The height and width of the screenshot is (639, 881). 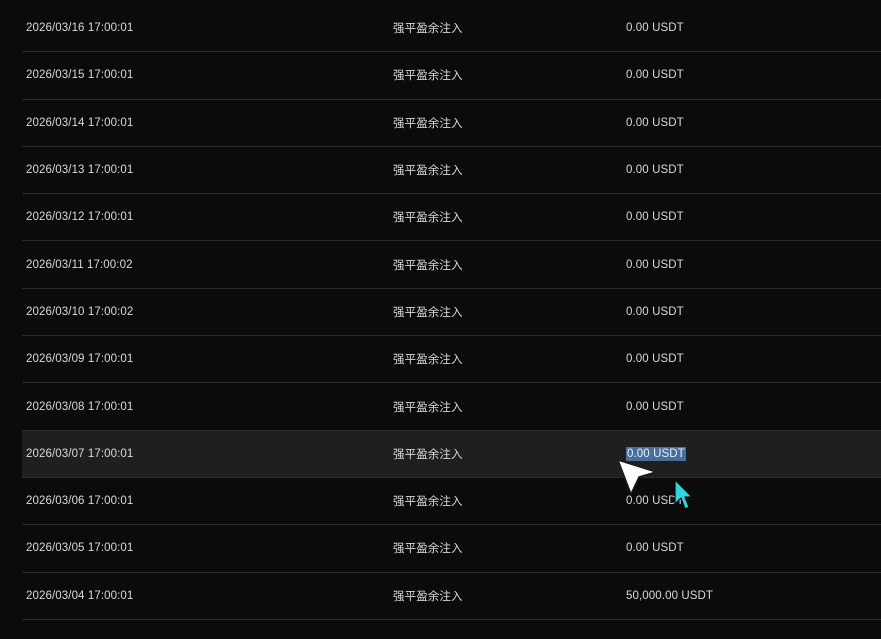 I want to click on table-row: 2026/03/16 17:00:01 强平盈余注入 0.00 USDT, so click(x=451, y=29).